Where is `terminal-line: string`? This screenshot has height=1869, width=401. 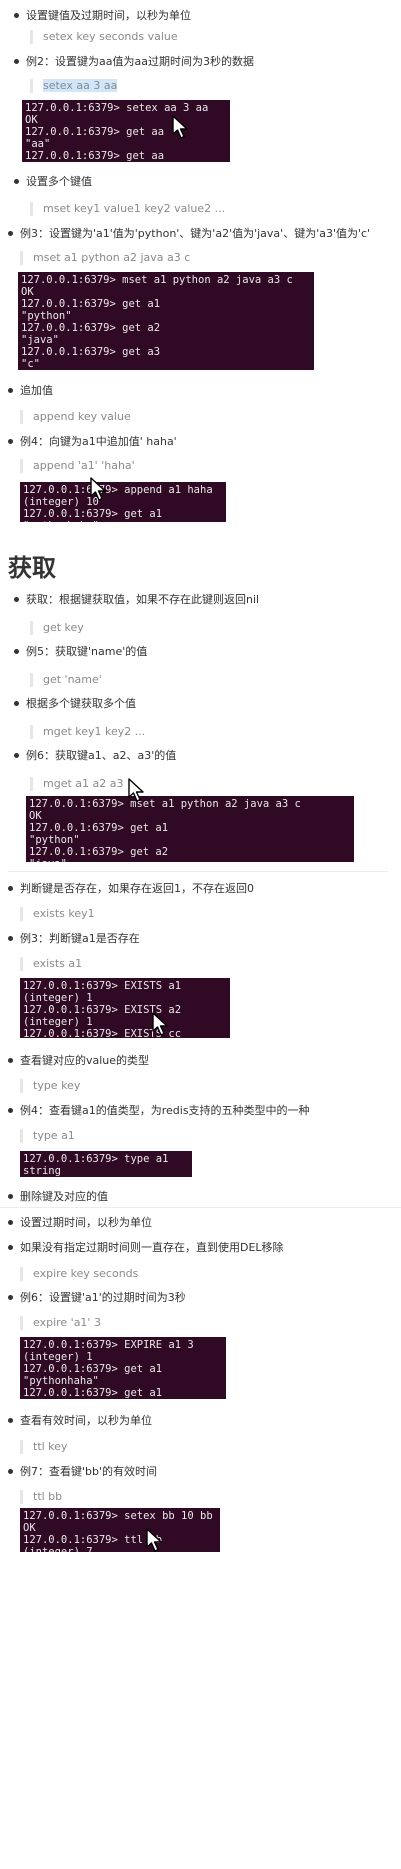 terminal-line: string is located at coordinates (42, 1171).